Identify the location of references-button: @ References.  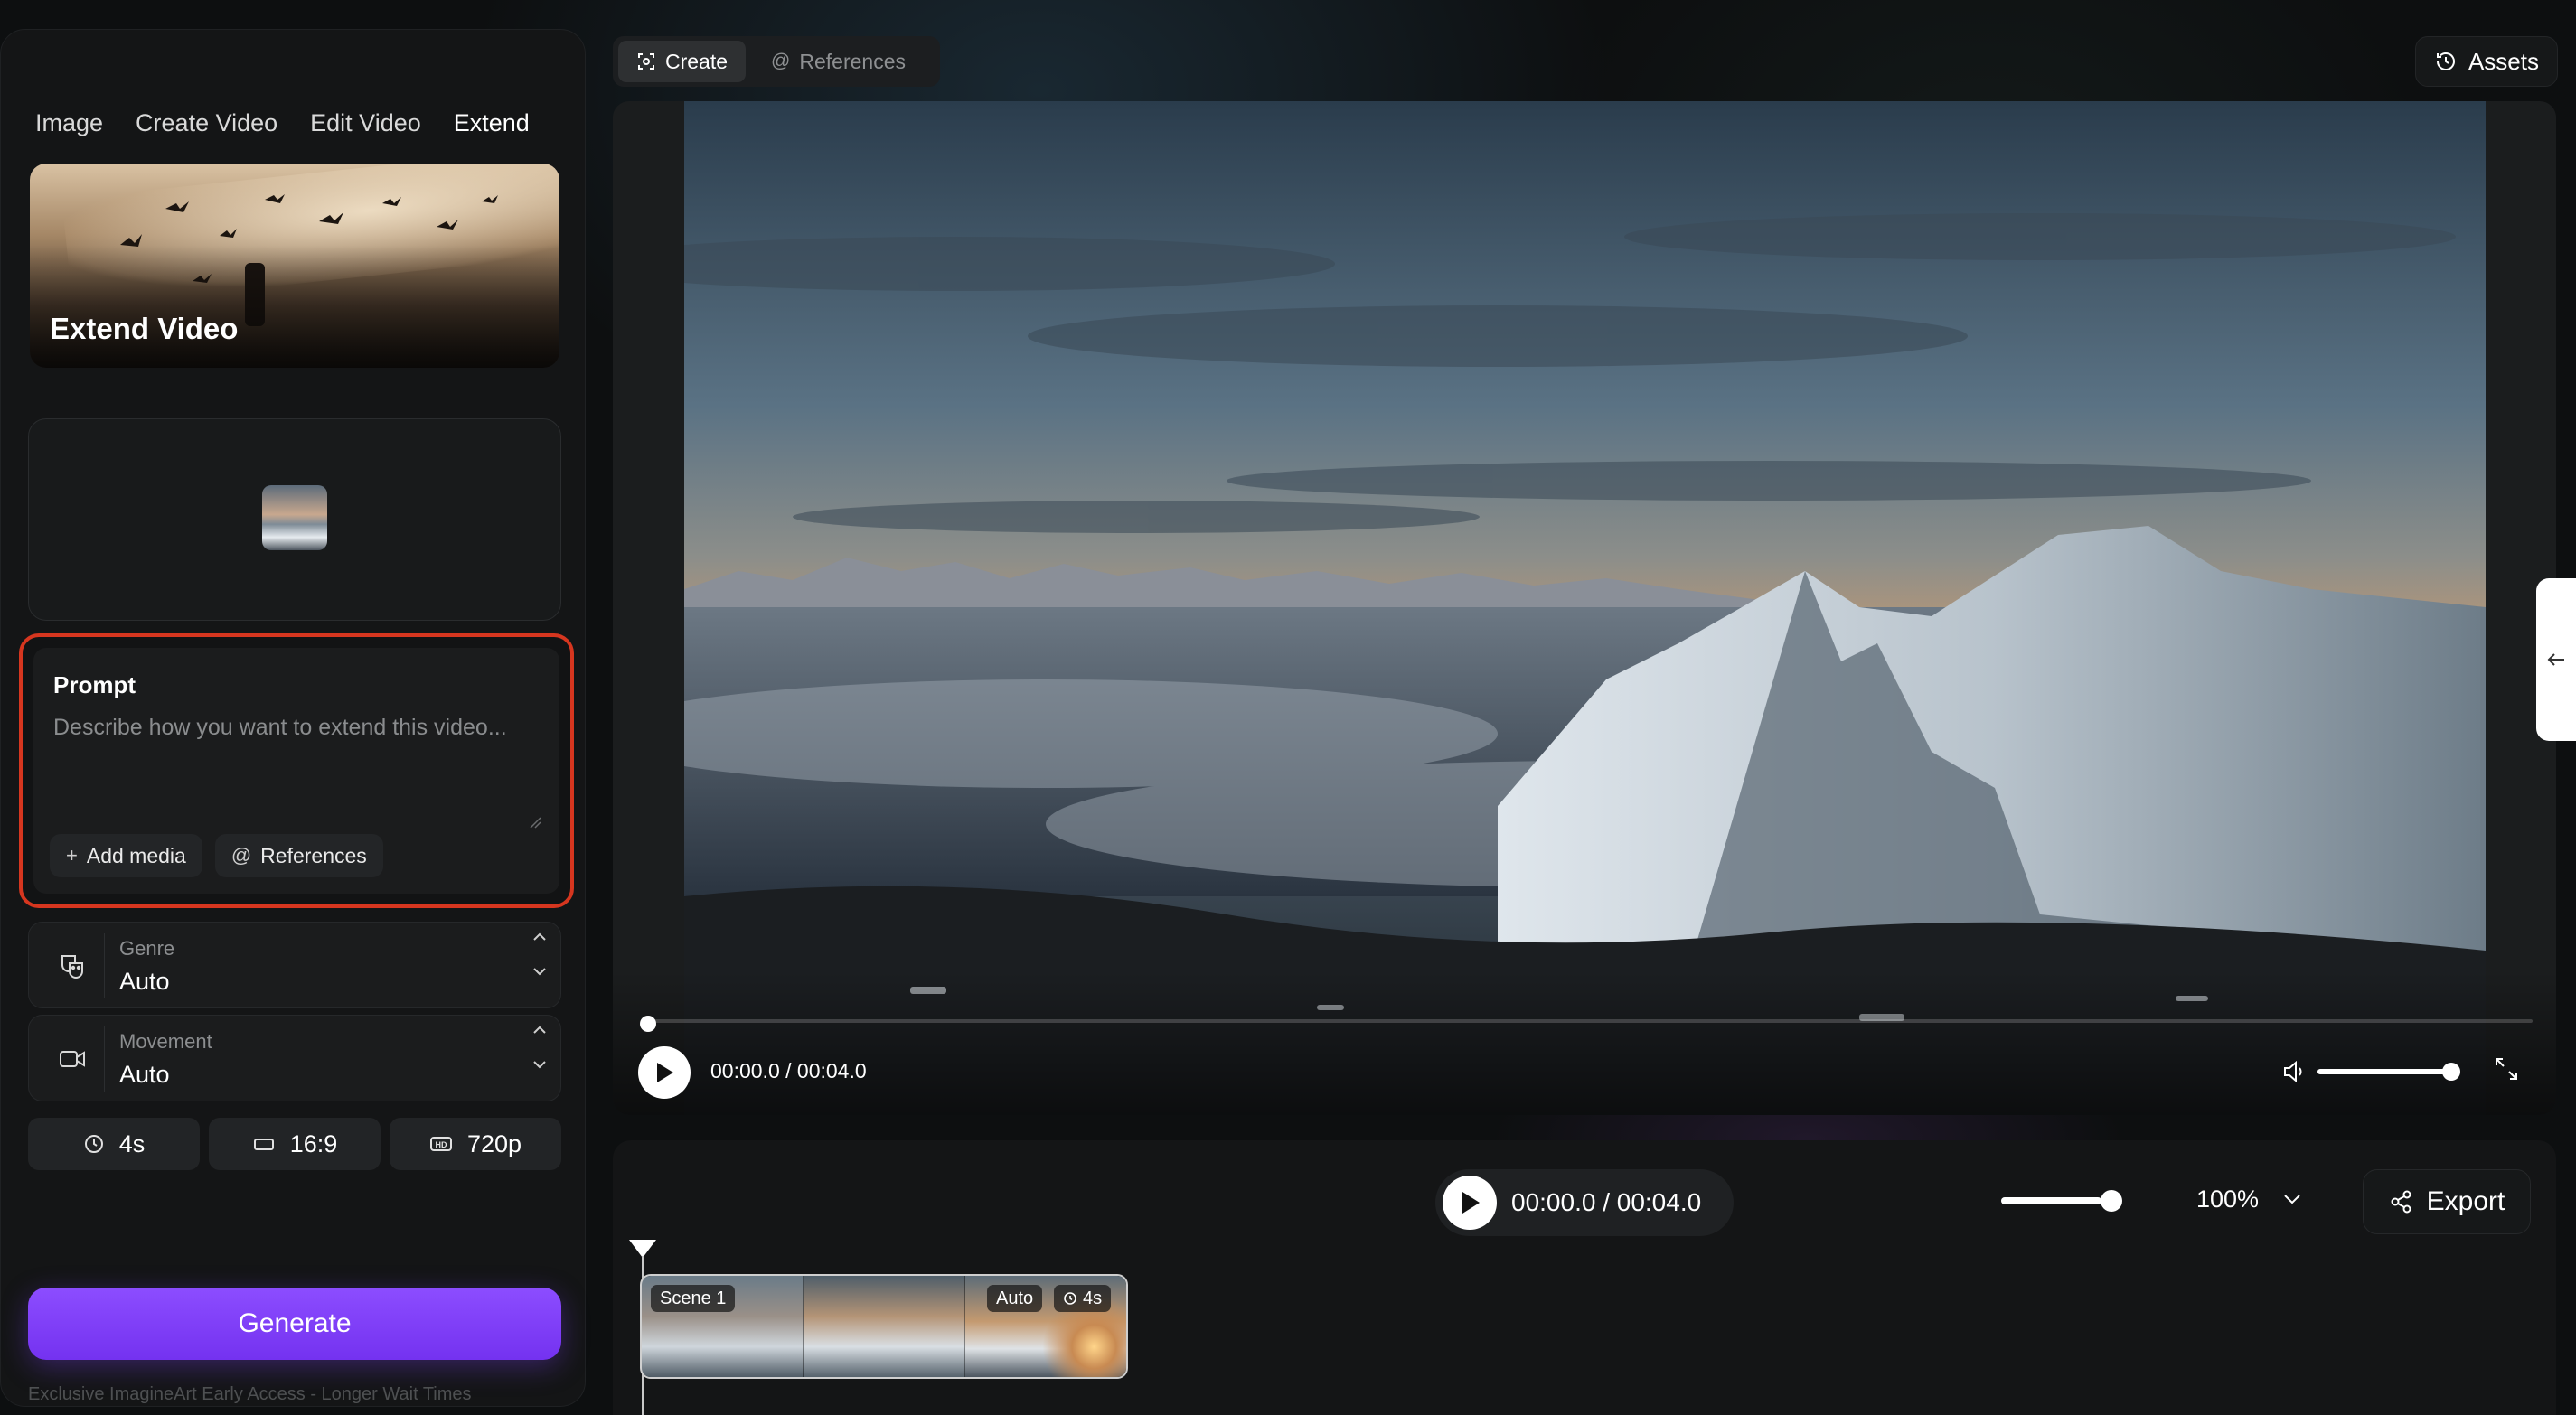
(298, 855).